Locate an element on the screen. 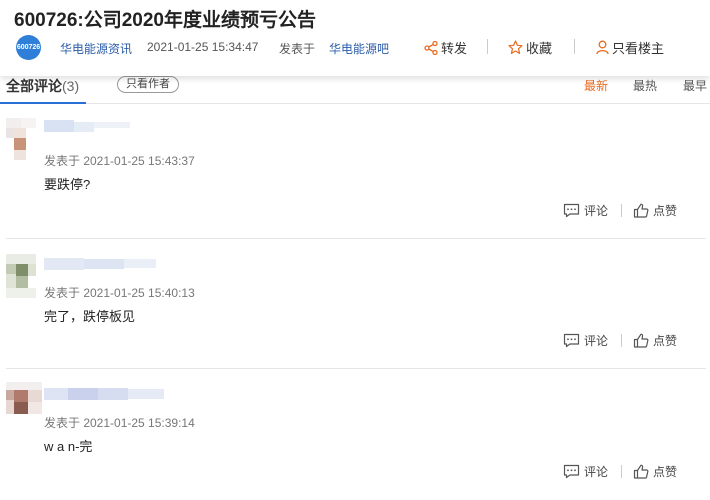 The height and width of the screenshot is (500, 710). favorite-button: 收藏 is located at coordinates (530, 47).